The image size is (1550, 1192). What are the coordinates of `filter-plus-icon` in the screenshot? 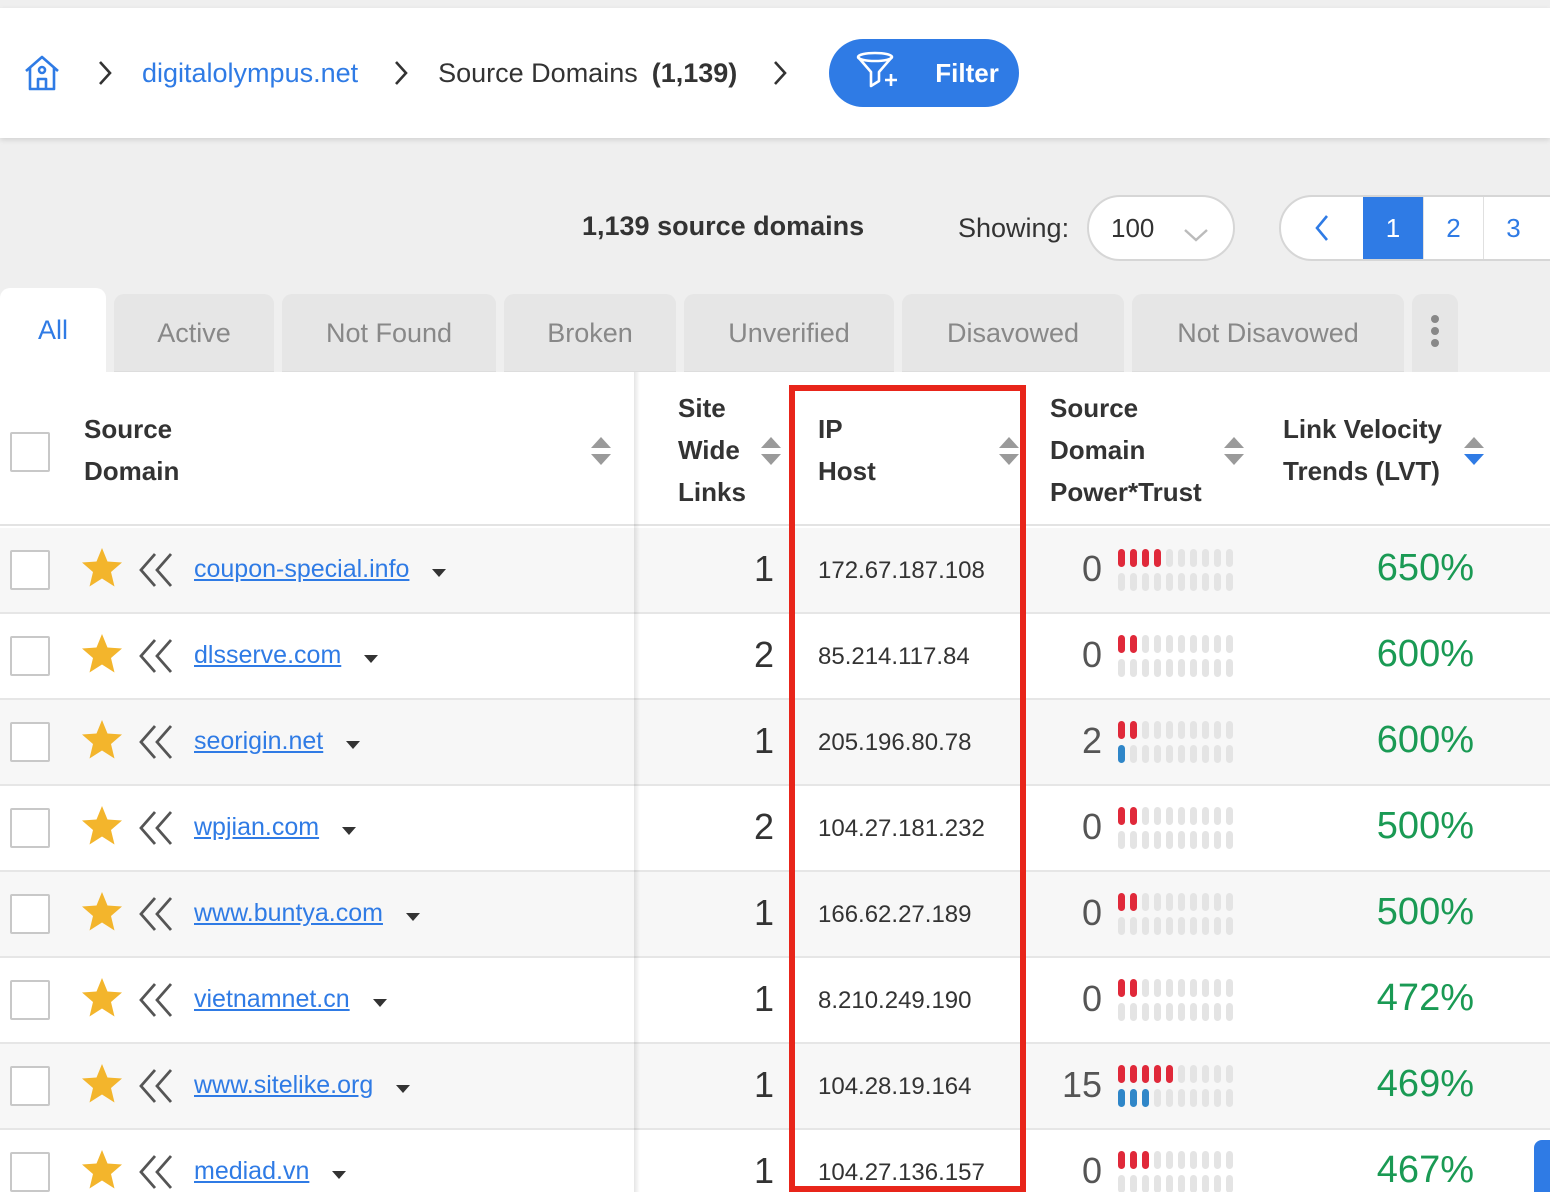 It's located at (878, 73).